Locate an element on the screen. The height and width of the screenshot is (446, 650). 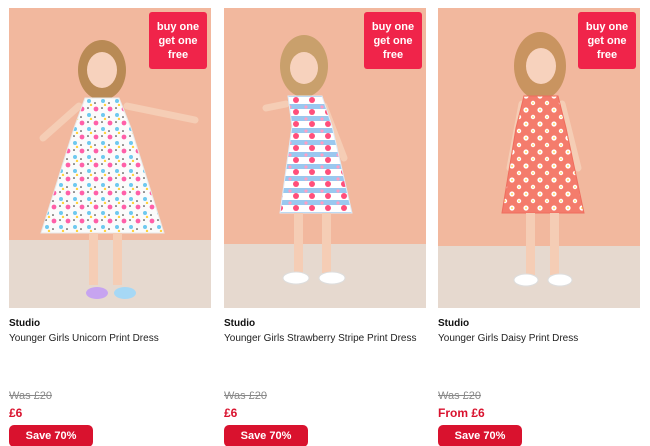
current-price: From £6 is located at coordinates (461, 413).